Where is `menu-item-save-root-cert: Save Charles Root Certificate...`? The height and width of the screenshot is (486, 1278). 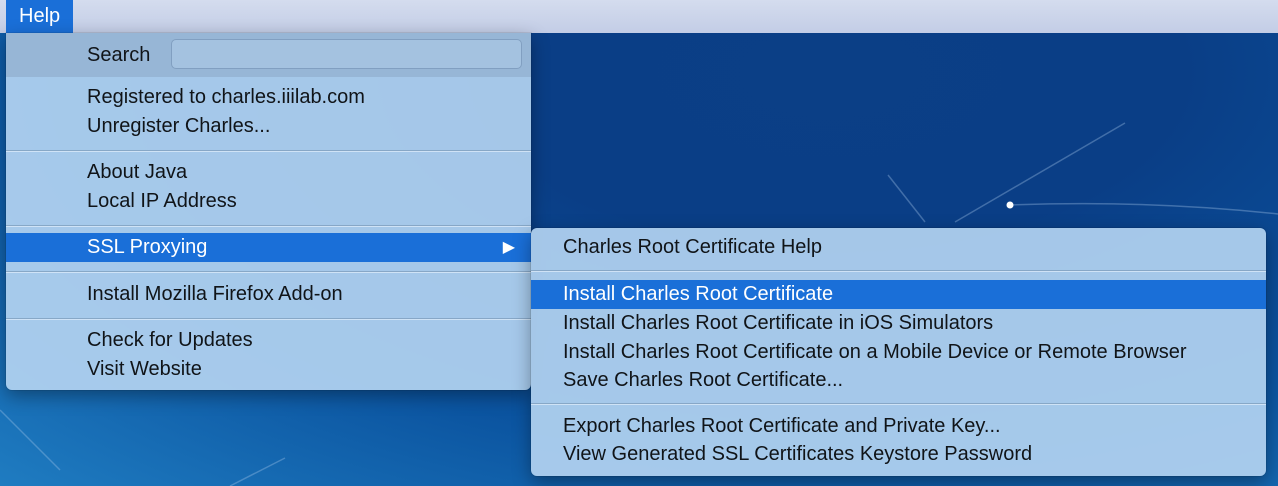 menu-item-save-root-cert: Save Charles Root Certificate... is located at coordinates (898, 380).